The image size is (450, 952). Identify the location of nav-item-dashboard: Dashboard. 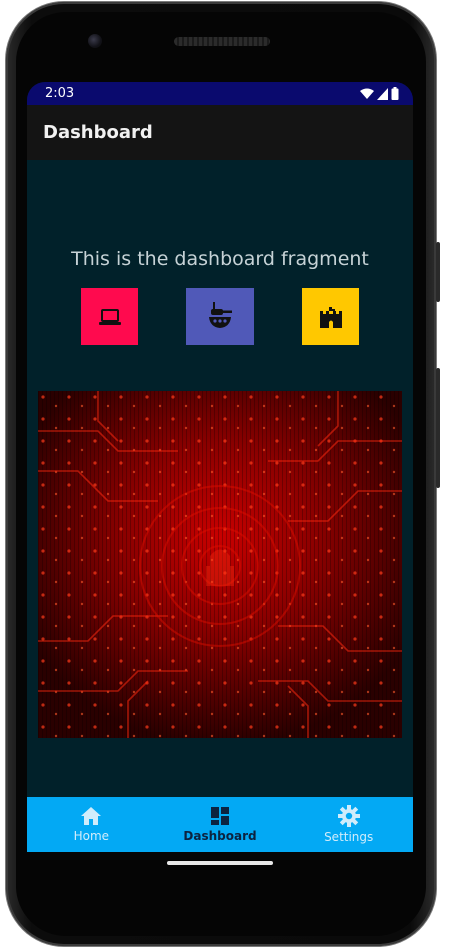
(220, 824).